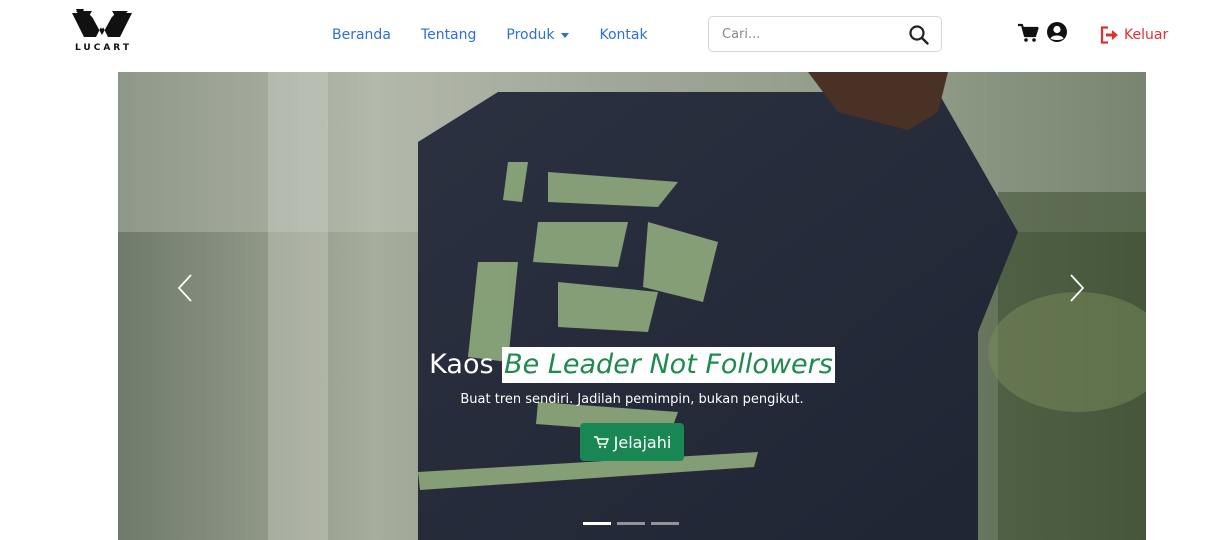  I want to click on chevron-right-icon, so click(1077, 288).